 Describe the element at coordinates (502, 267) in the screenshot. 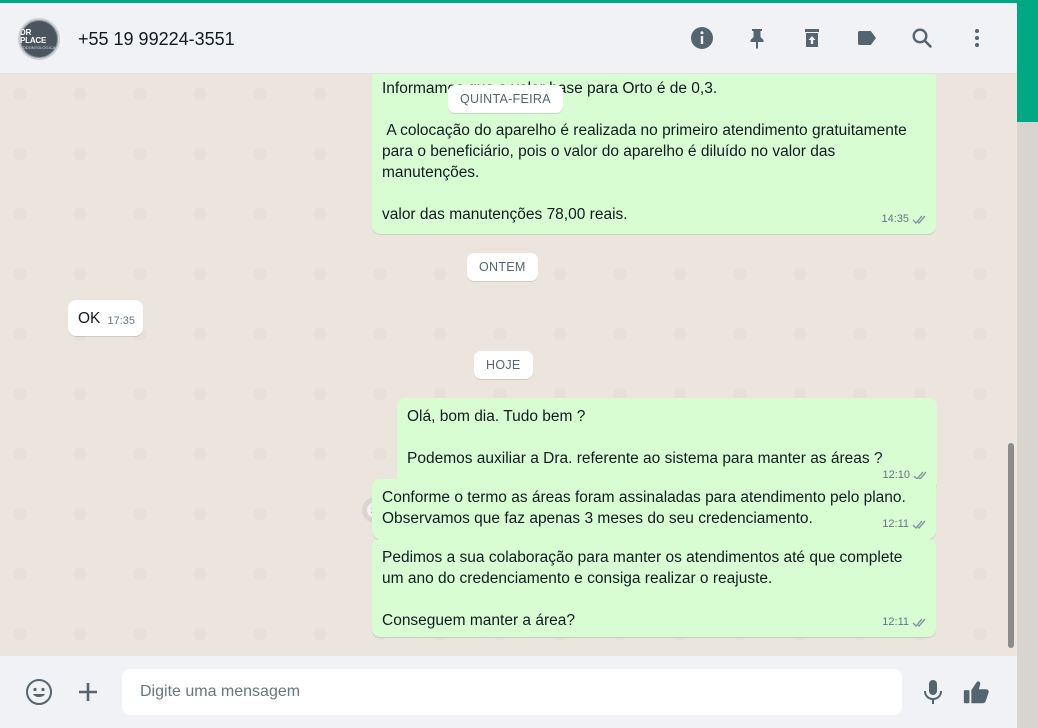

I see `date-chip: ONTEM` at that location.